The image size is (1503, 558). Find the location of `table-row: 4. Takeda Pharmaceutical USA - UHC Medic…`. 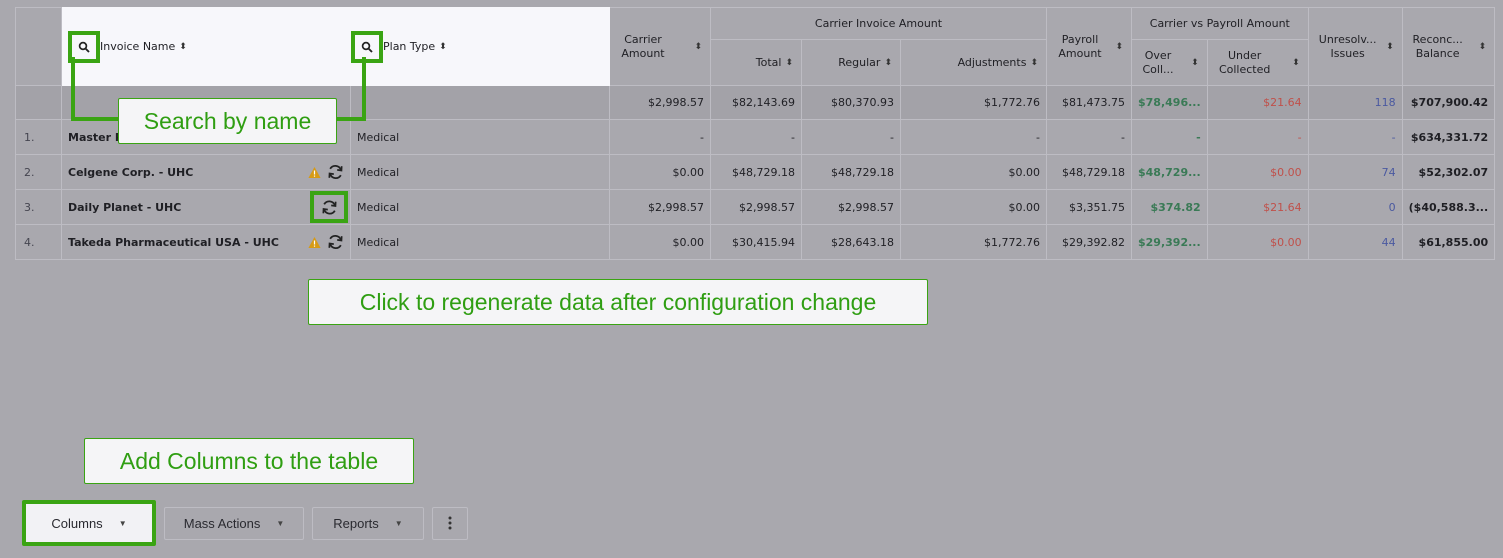

table-row: 4. Takeda Pharmaceutical USA - UHC Medic… is located at coordinates (755, 242).